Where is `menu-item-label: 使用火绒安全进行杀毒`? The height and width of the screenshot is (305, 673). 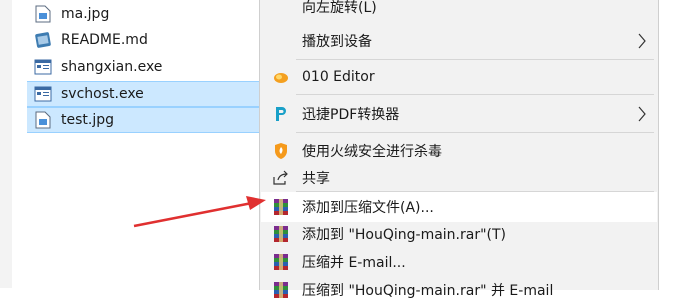
menu-item-label: 使用火绒安全进行杀毒 is located at coordinates (372, 152).